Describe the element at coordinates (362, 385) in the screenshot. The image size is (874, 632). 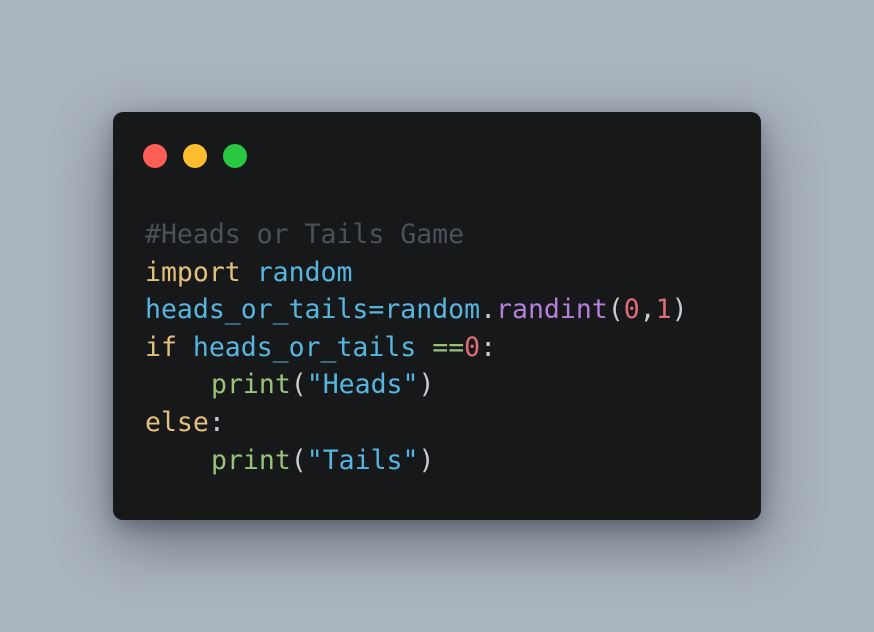
I see `code-token-string: "Heads"` at that location.